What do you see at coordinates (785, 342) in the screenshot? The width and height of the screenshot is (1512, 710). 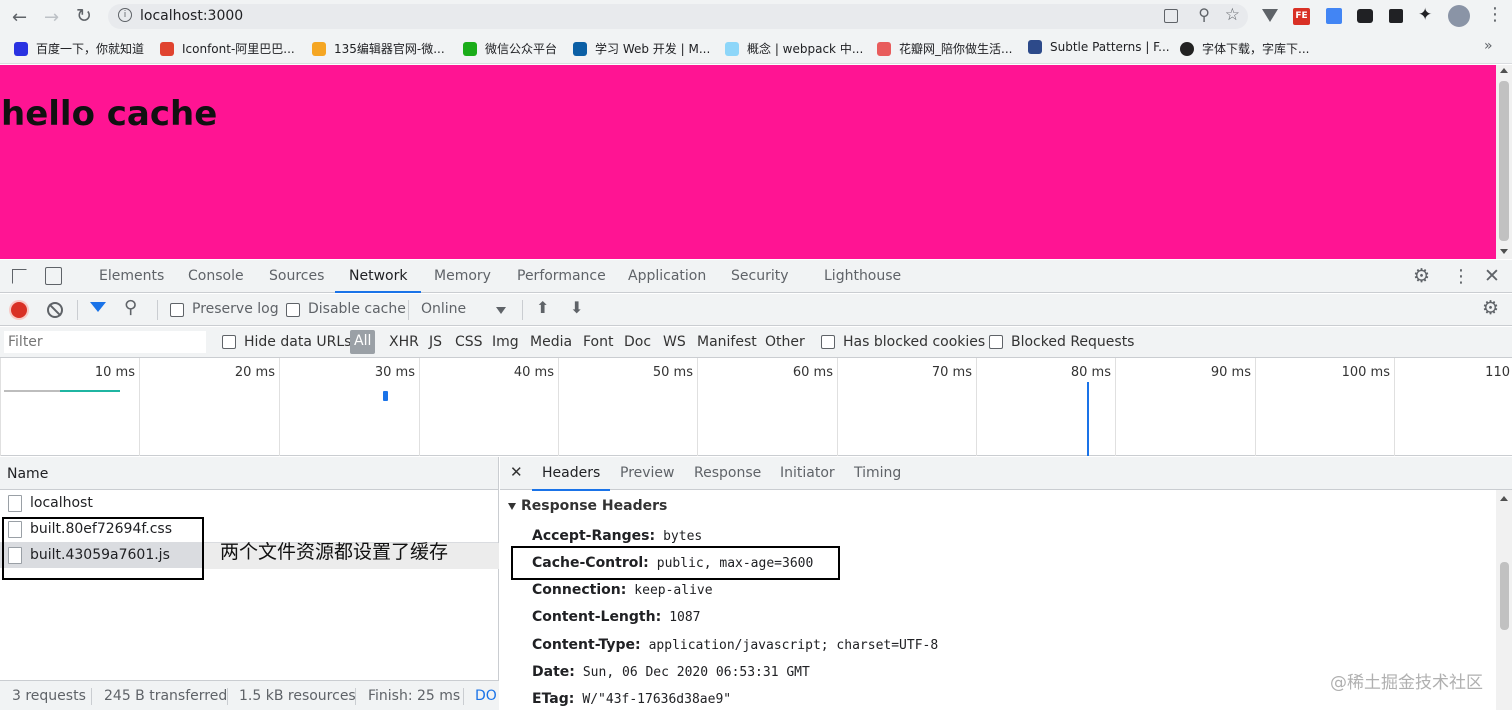 I see `filter-type-other: Other` at bounding box center [785, 342].